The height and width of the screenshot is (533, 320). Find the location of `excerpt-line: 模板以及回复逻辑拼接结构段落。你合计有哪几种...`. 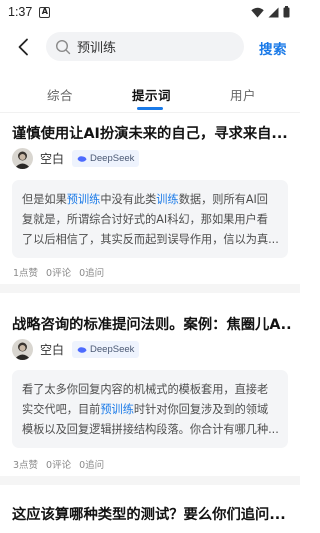

excerpt-line: 模板以及回复逻辑拼接结构段落。你合计有哪几种... is located at coordinates (150, 429).